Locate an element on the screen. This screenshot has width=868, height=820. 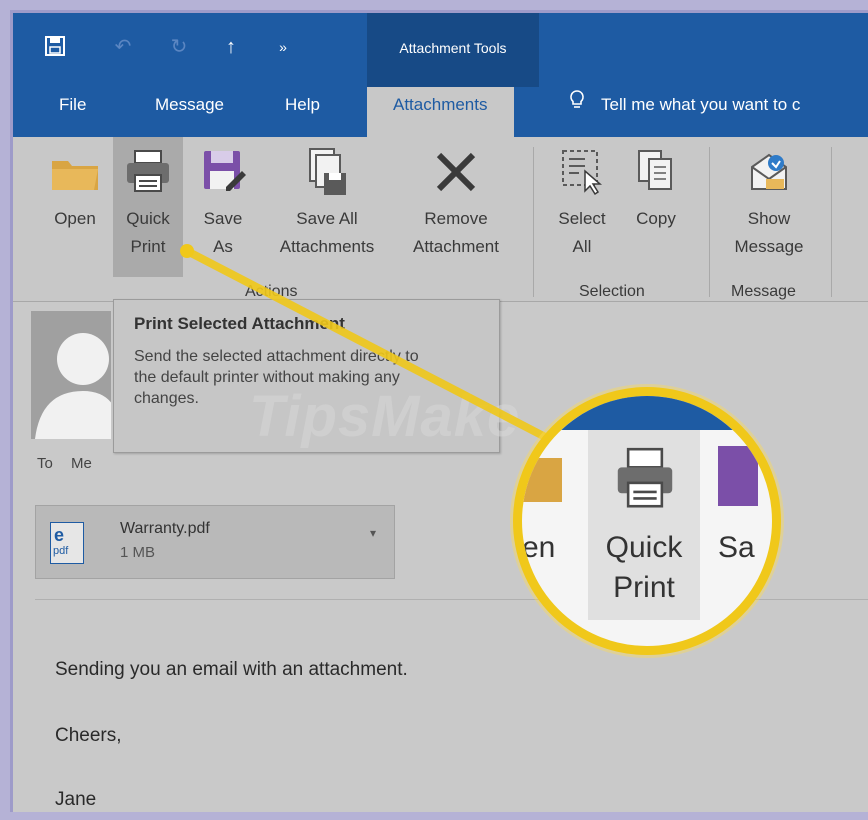
tab-file: File is located at coordinates (72, 112).